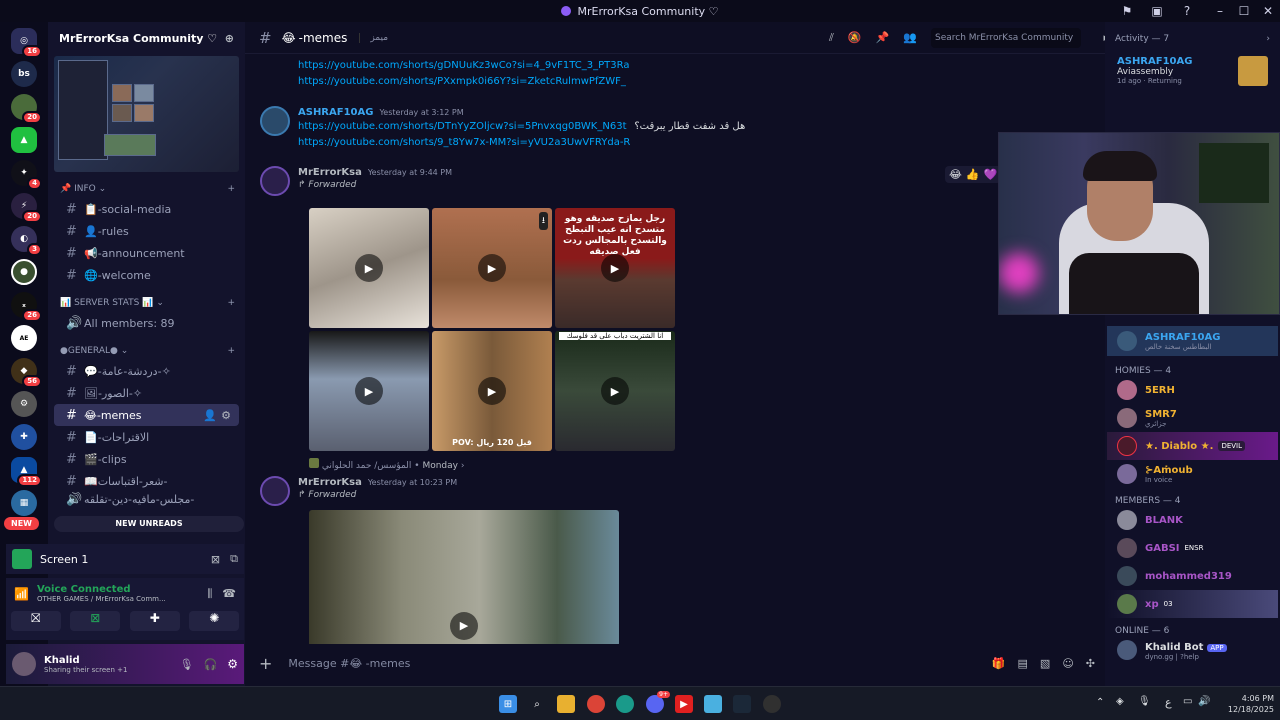 This screenshot has width=1280, height=720. I want to click on maximize-button: ☐, so click(1244, 11).